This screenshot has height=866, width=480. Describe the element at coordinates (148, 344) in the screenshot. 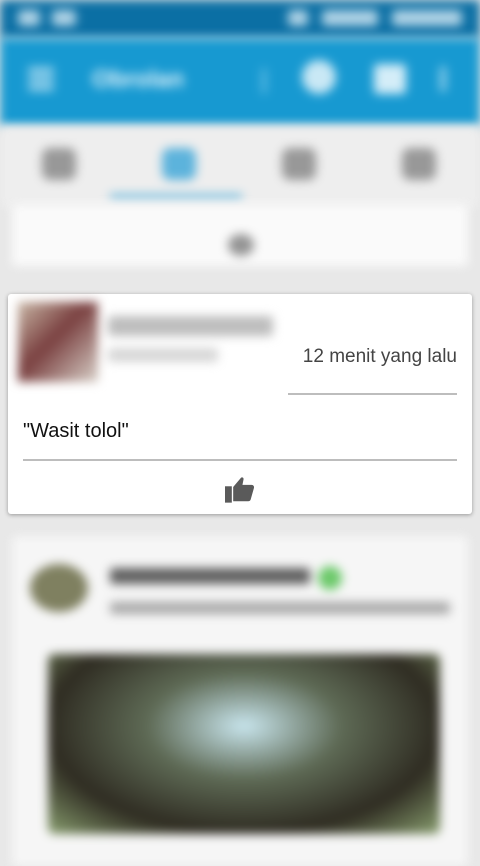

I see `post-header` at that location.